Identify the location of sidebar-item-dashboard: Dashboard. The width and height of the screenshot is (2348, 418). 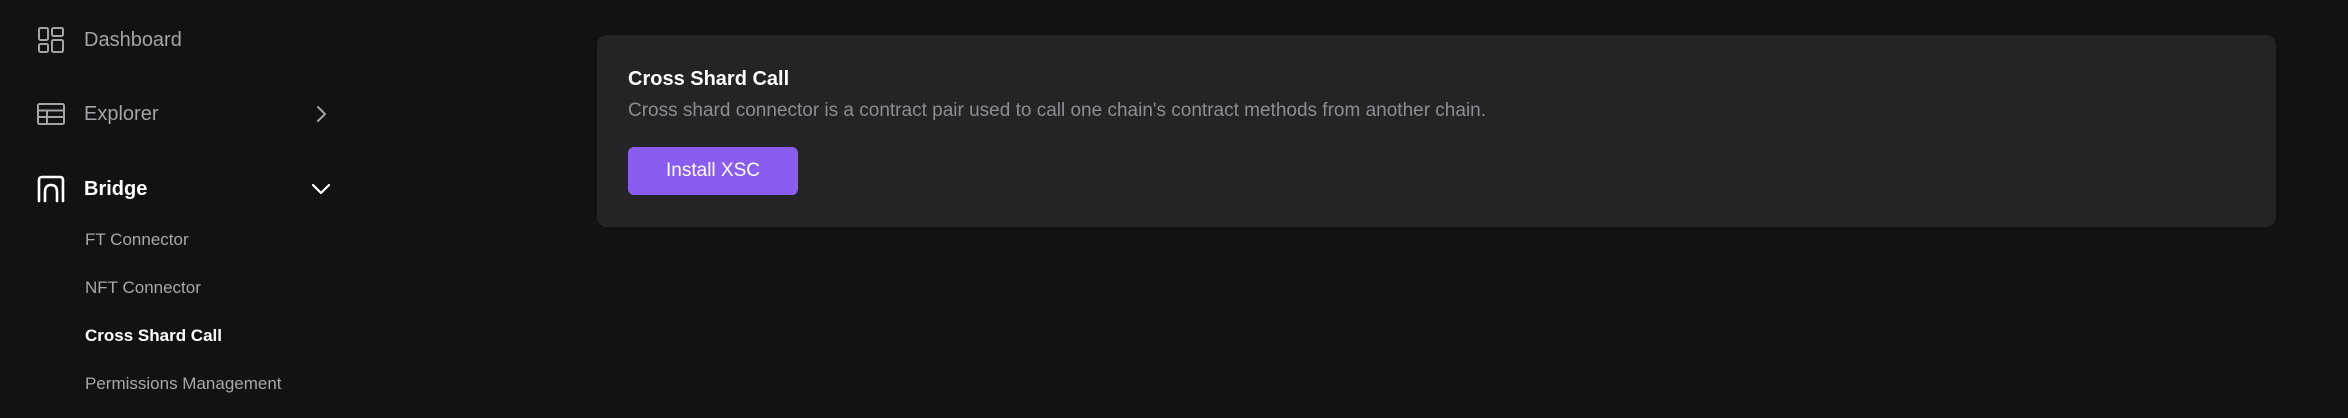
(186, 40).